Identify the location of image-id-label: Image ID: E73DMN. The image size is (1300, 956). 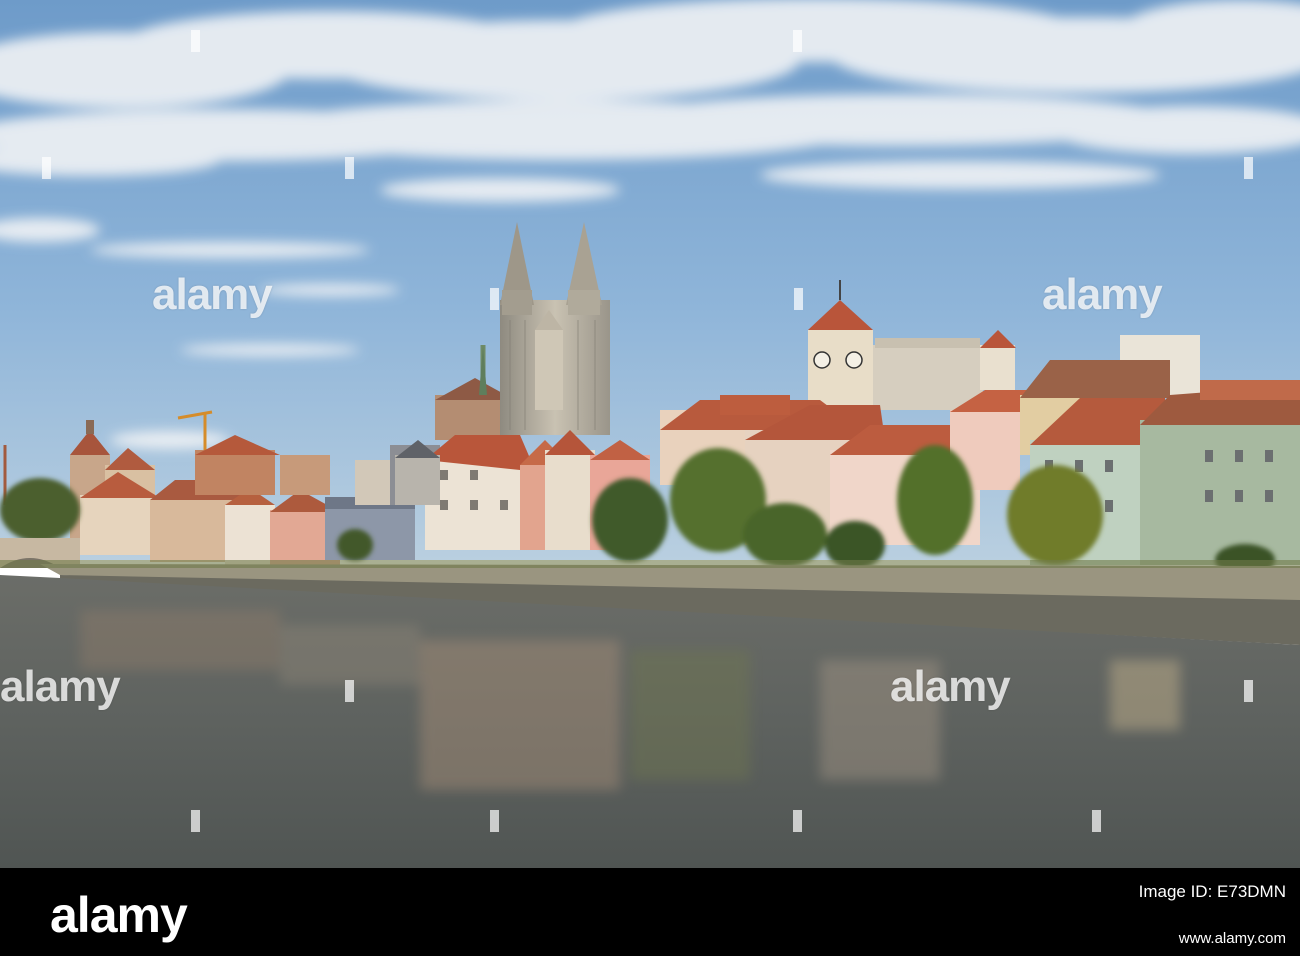
(1212, 891).